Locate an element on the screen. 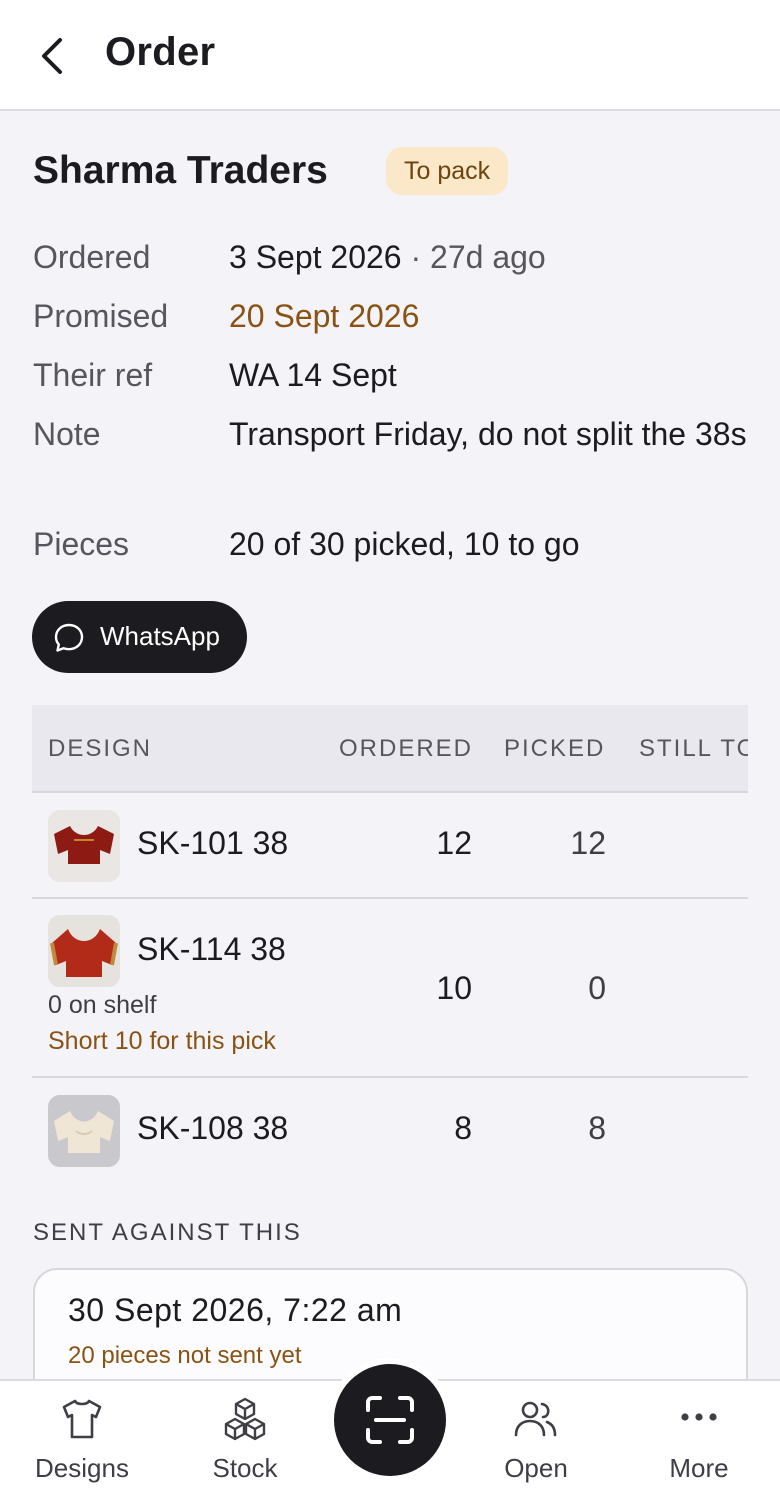 The height and width of the screenshot is (1492, 780). promised-label: Promised is located at coordinates (101, 316).